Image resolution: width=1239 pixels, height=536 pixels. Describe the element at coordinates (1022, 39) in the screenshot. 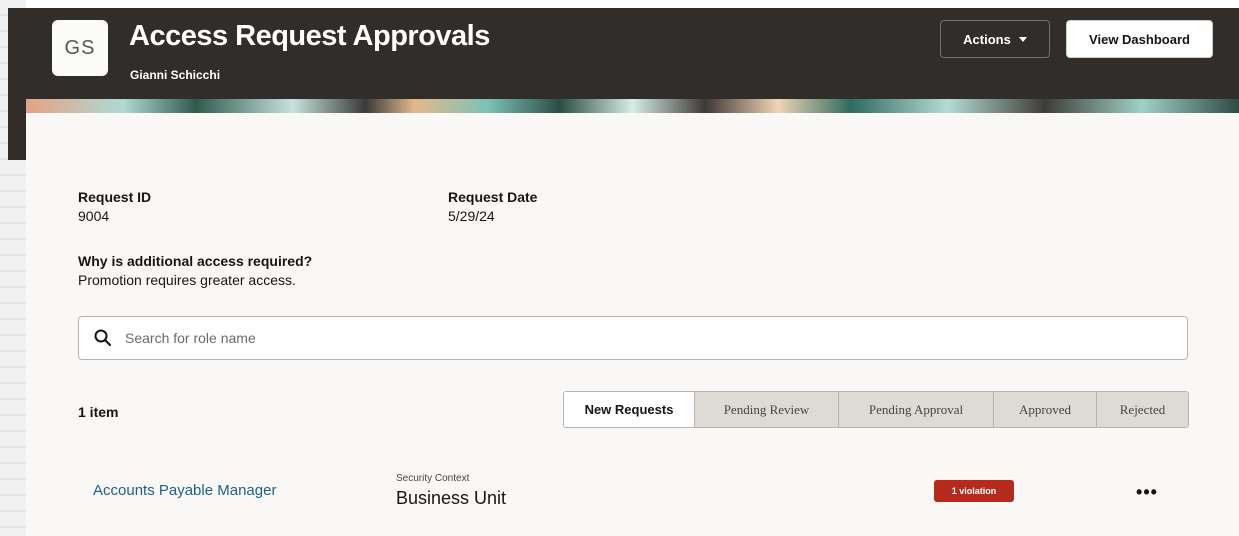

I see `caret-down-icon` at that location.